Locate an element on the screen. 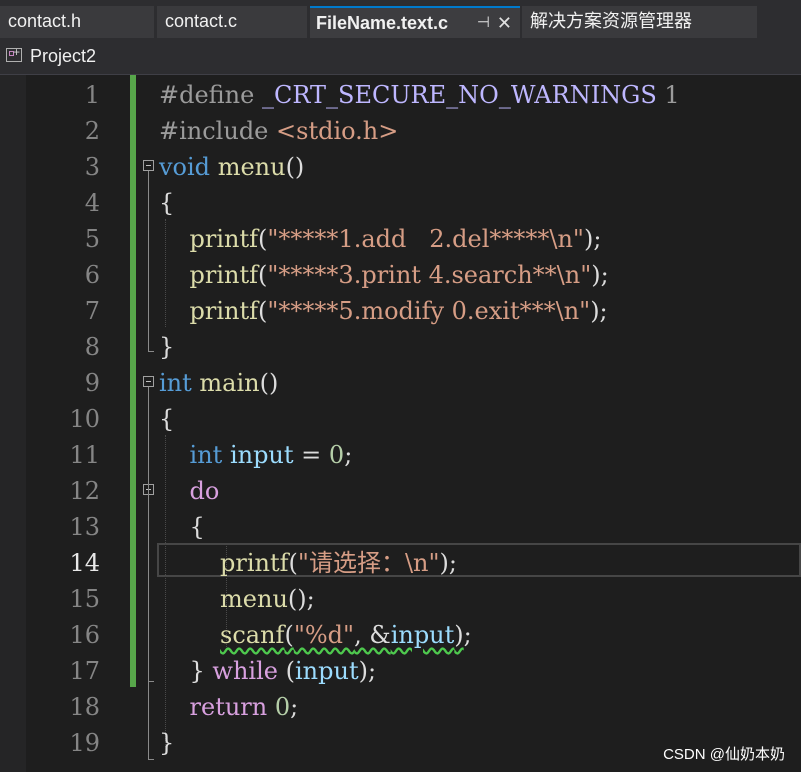  code-token: , & is located at coordinates (372, 635).